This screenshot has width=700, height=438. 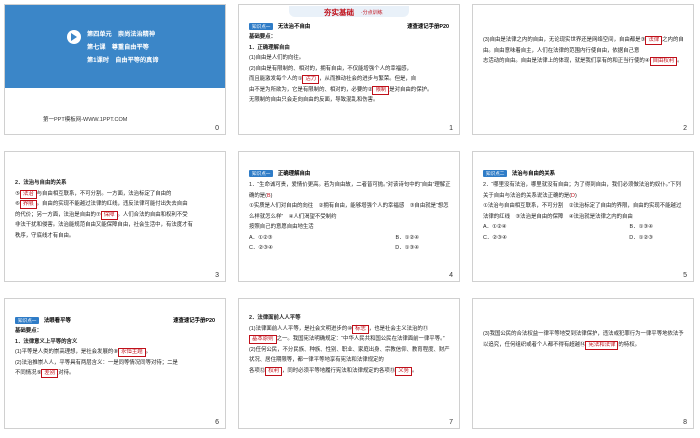 I want to click on answer-blank: 限制, so click(x=381, y=90).